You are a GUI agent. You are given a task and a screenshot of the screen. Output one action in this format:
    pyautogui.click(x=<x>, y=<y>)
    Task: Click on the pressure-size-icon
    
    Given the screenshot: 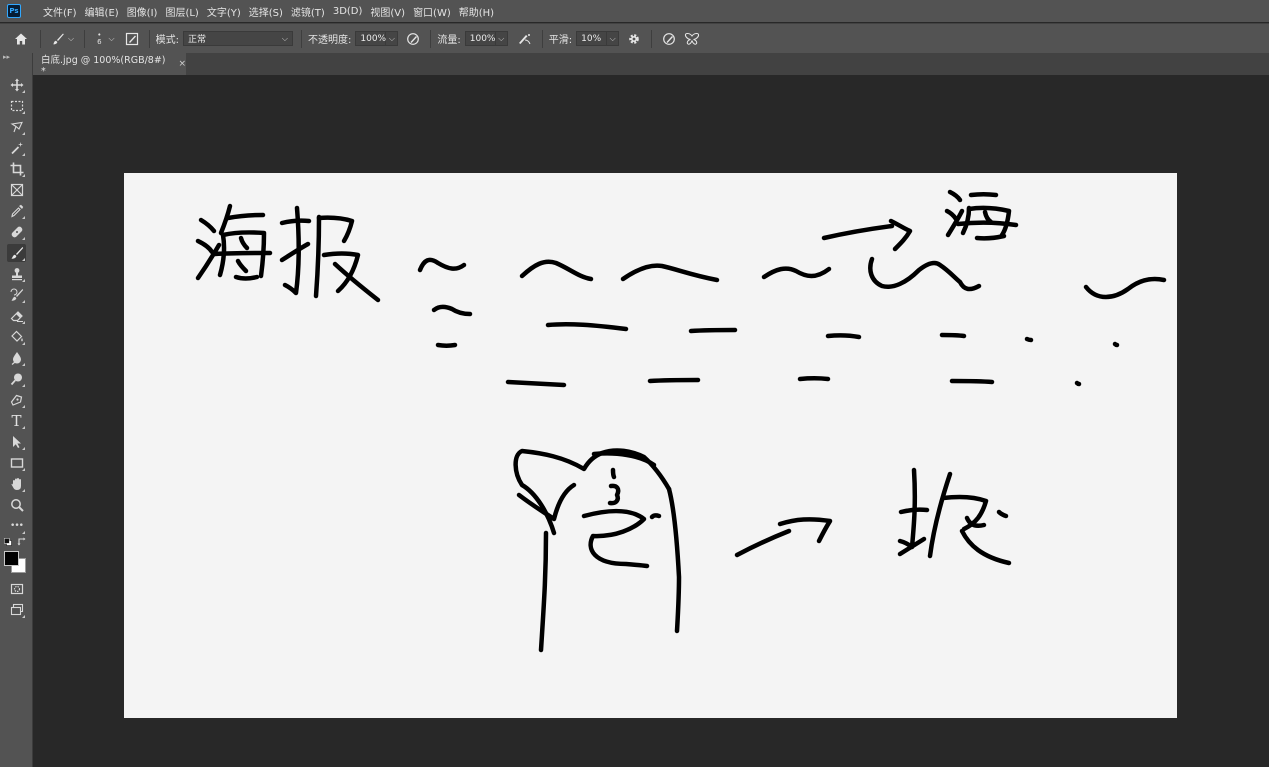 What is the action you would take?
    pyautogui.click(x=669, y=39)
    